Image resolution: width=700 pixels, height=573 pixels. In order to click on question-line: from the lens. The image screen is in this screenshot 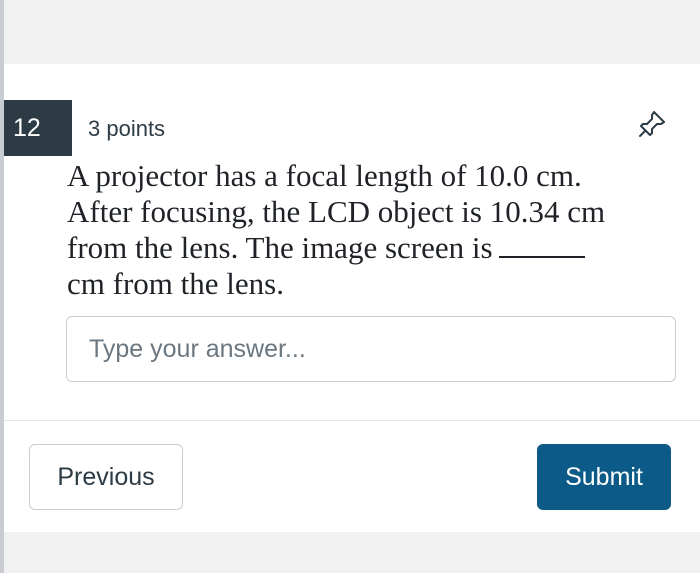, I will do `click(280, 247)`.